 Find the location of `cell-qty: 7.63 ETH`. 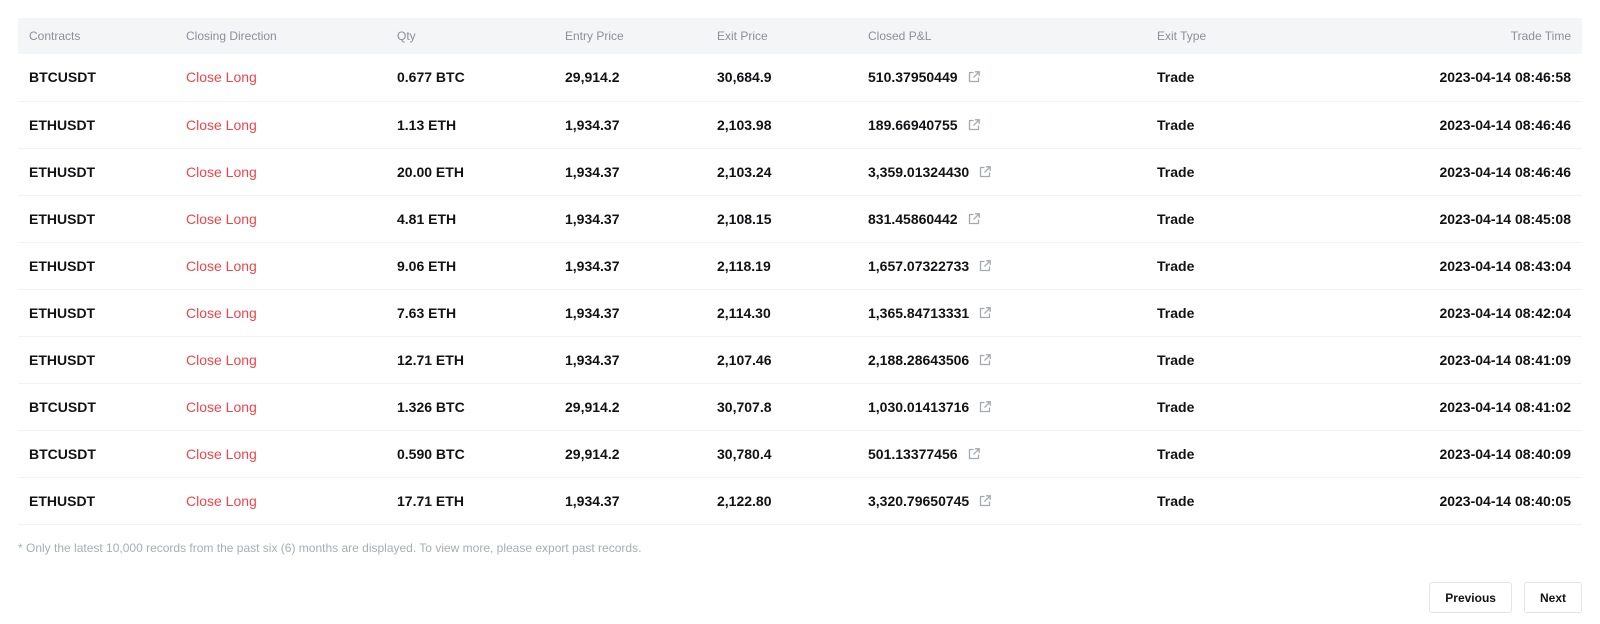

cell-qty: 7.63 ETH is located at coordinates (427, 312).